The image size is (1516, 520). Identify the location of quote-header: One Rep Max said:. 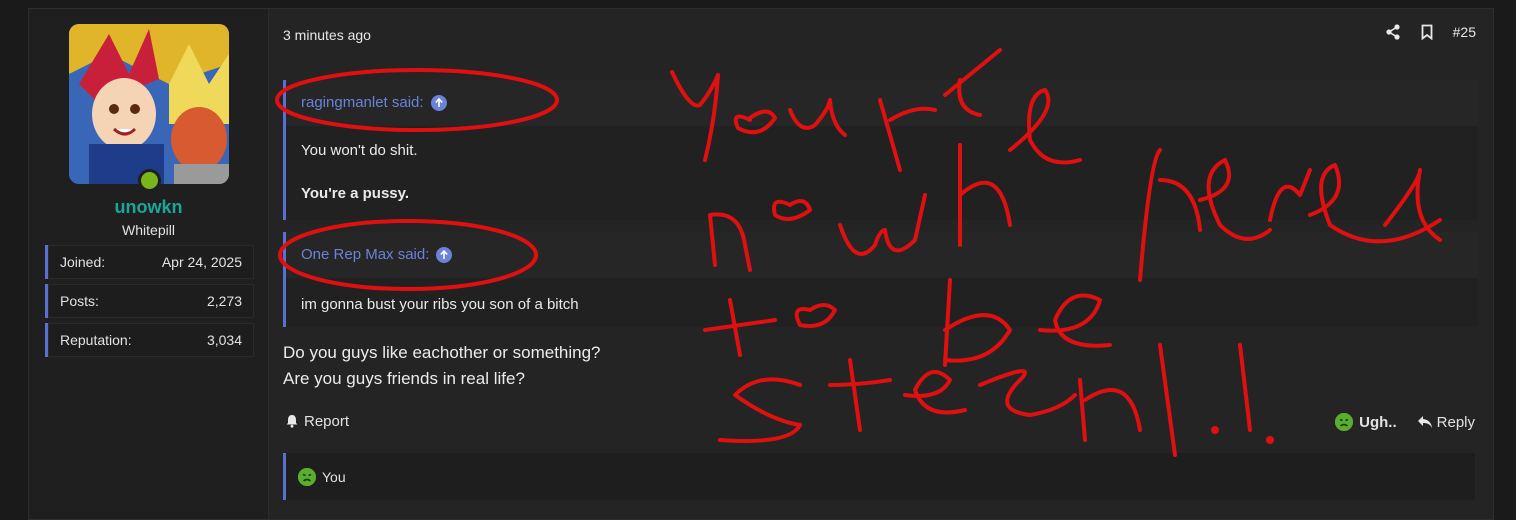
(882, 255).